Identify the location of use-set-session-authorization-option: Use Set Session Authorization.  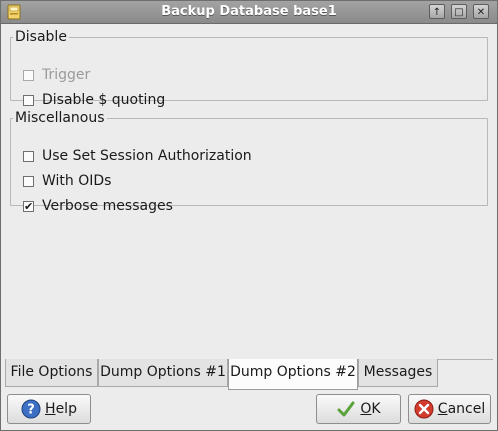
(137, 156).